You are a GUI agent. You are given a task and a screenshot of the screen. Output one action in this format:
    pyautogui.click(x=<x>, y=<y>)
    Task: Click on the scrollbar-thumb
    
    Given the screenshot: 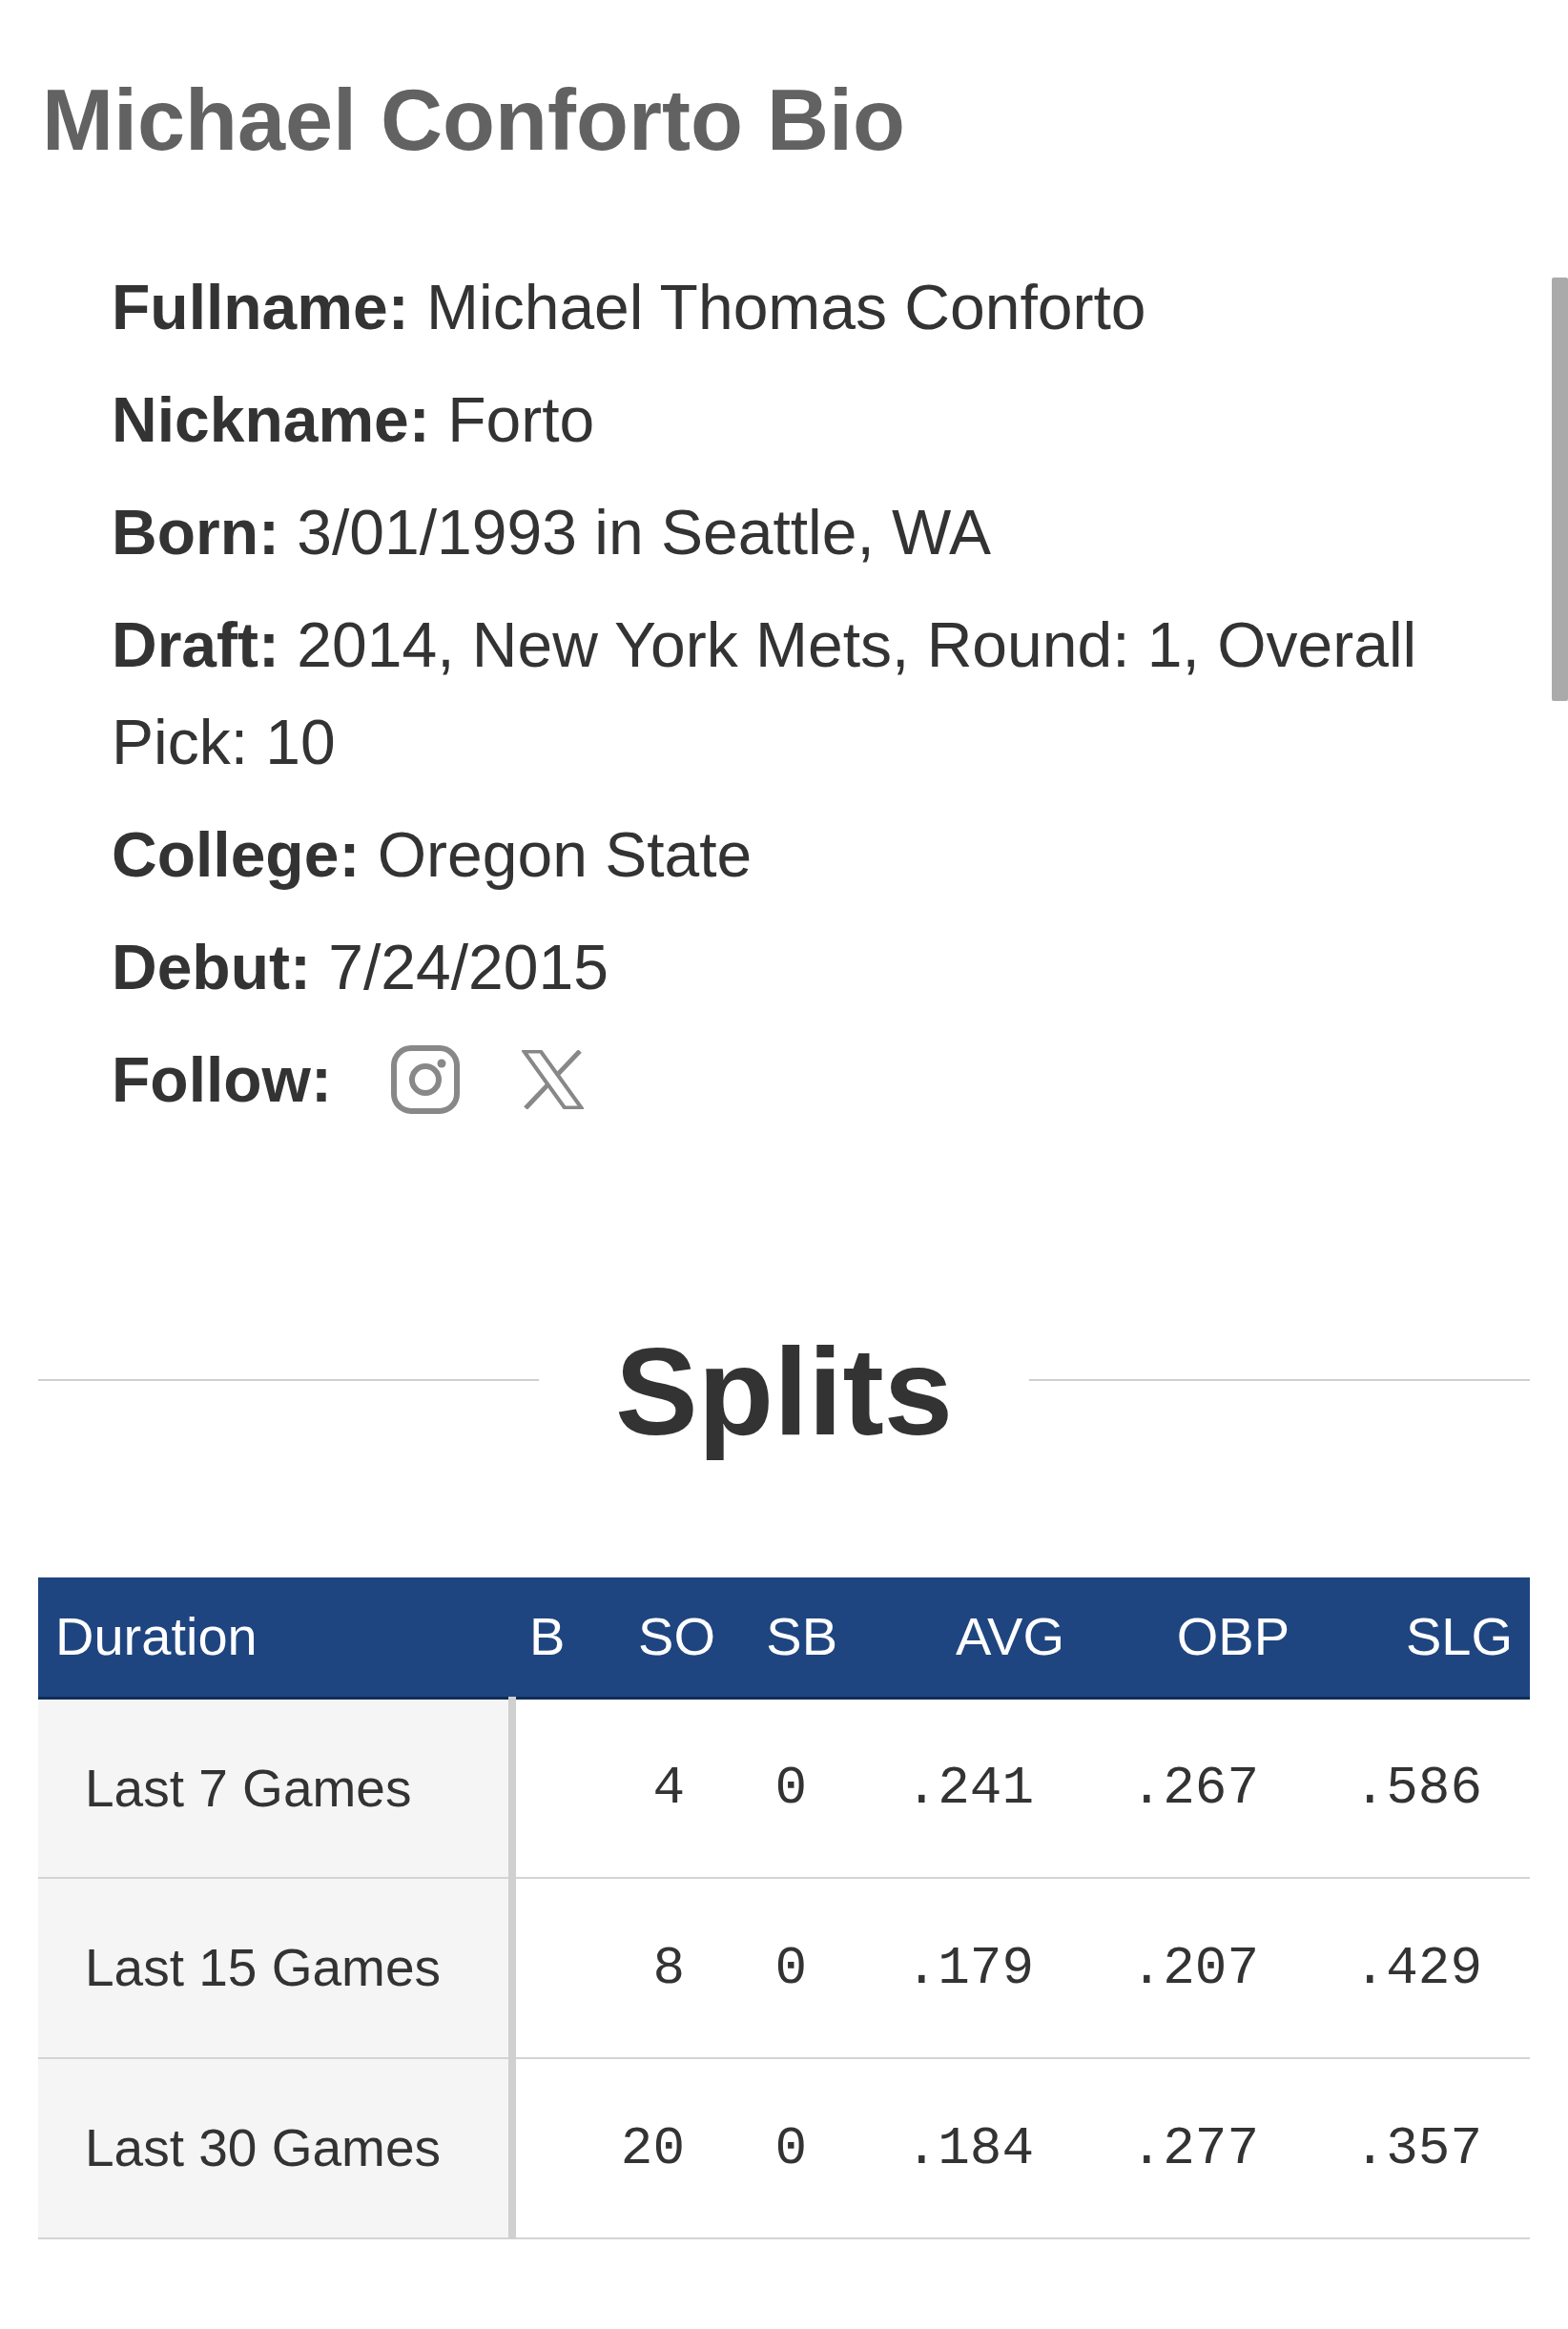 What is the action you would take?
    pyautogui.click(x=1560, y=489)
    